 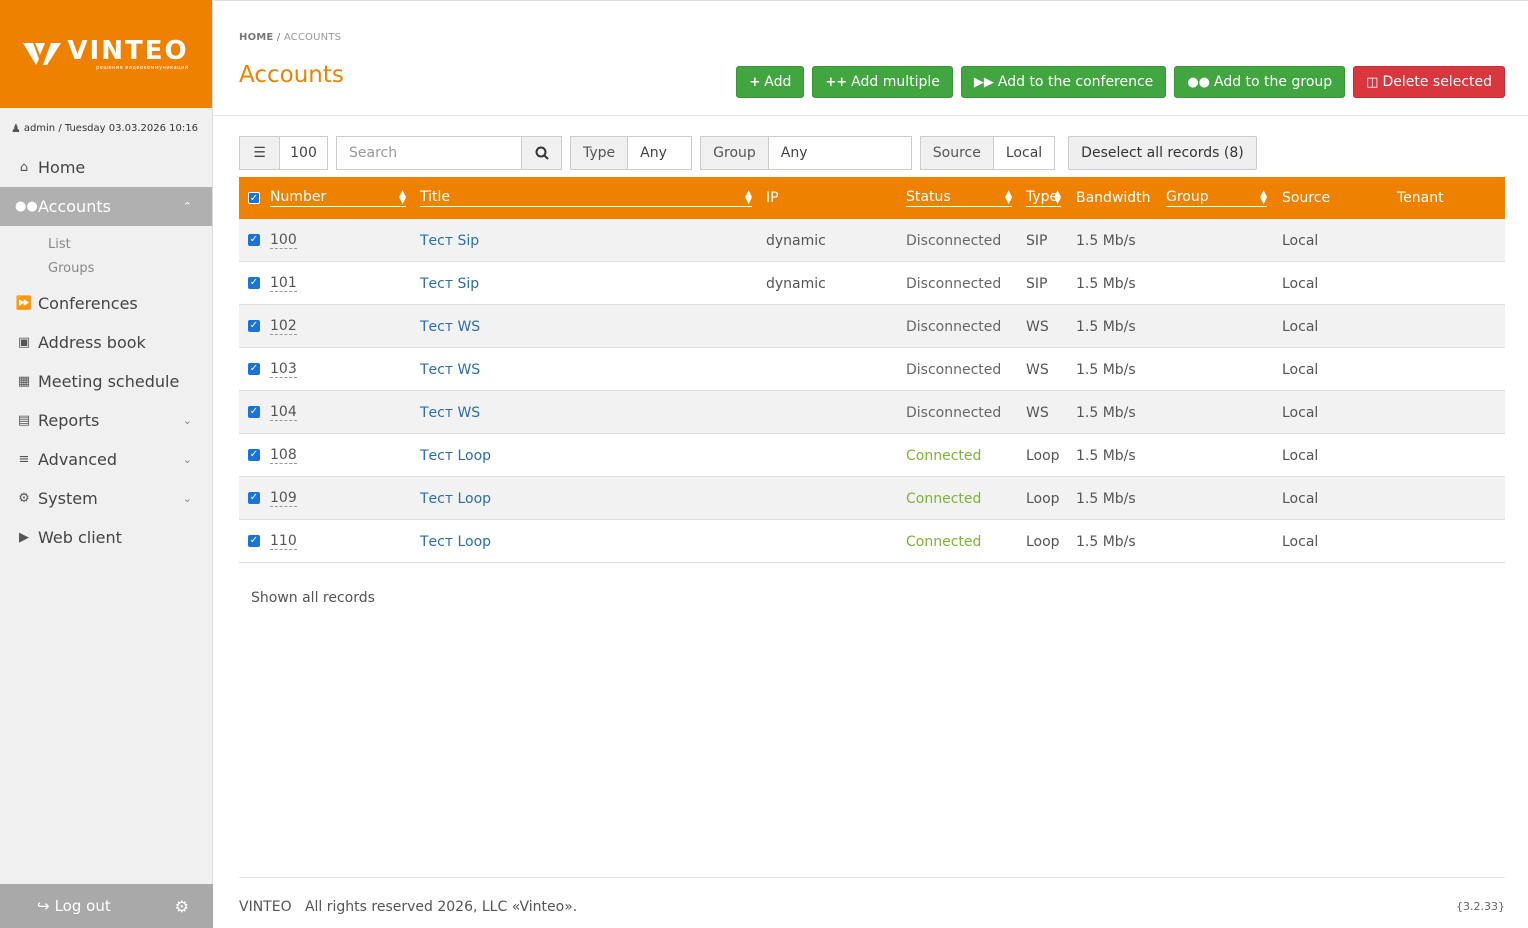 What do you see at coordinates (24, 420) in the screenshot?
I see `book-icon: ▤` at bounding box center [24, 420].